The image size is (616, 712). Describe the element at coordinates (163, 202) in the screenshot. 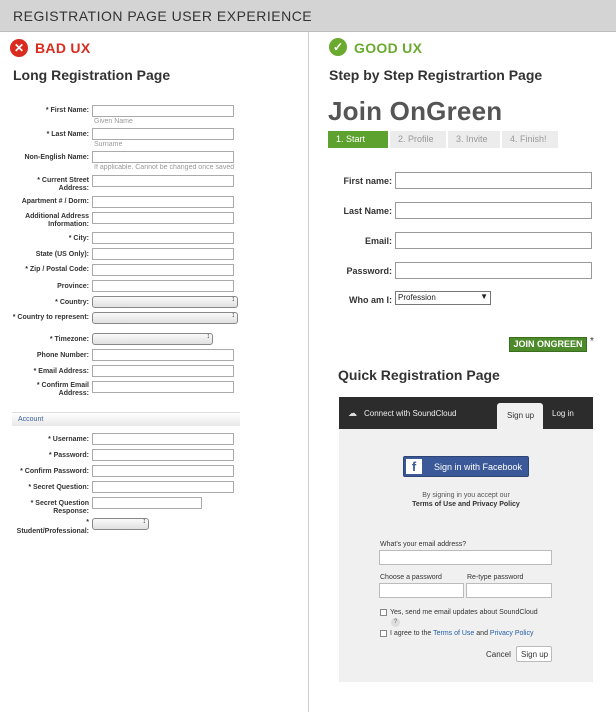

I see `apartment-input` at that location.